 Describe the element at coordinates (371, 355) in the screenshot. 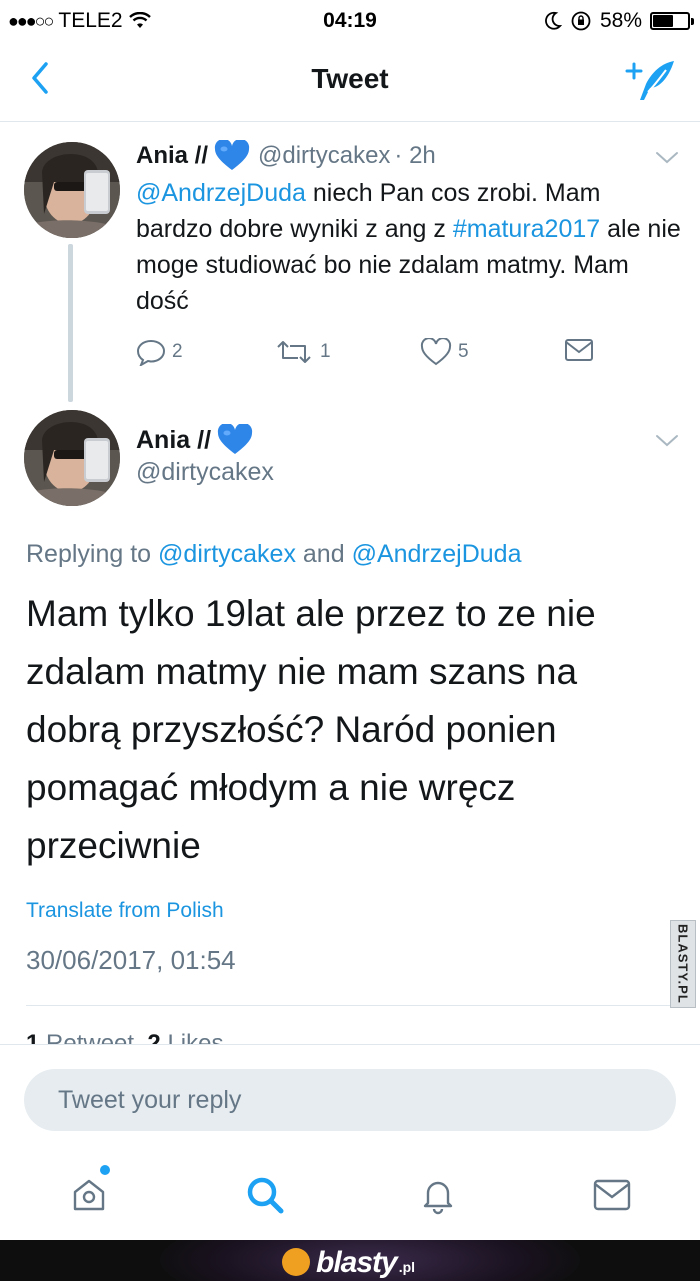

I see `tweet-actions: 2 1 5` at that location.